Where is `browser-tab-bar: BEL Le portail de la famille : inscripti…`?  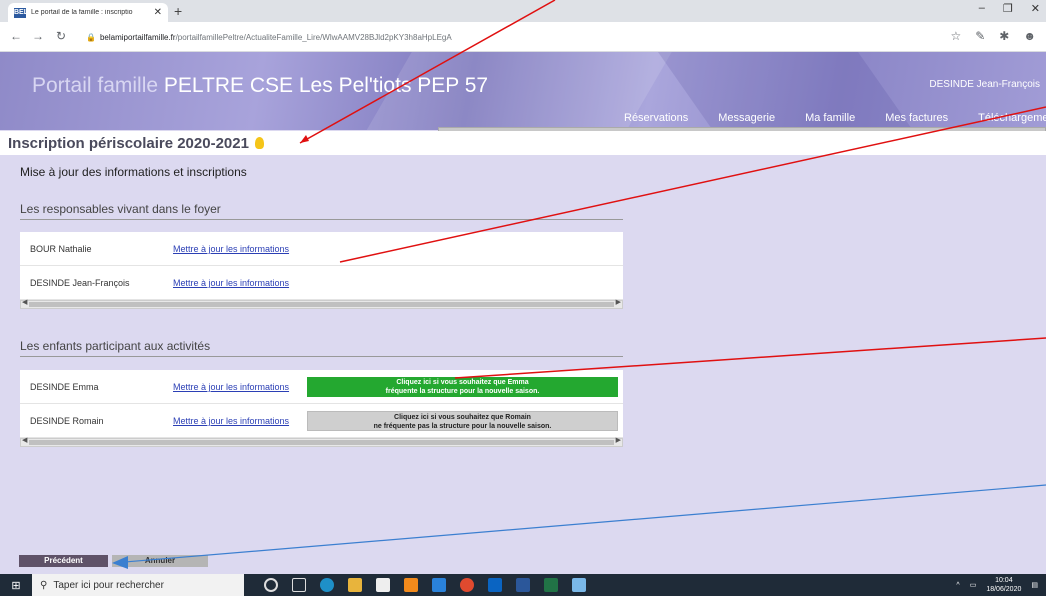 browser-tab-bar: BEL Le portail de la famille : inscripti… is located at coordinates (523, 11).